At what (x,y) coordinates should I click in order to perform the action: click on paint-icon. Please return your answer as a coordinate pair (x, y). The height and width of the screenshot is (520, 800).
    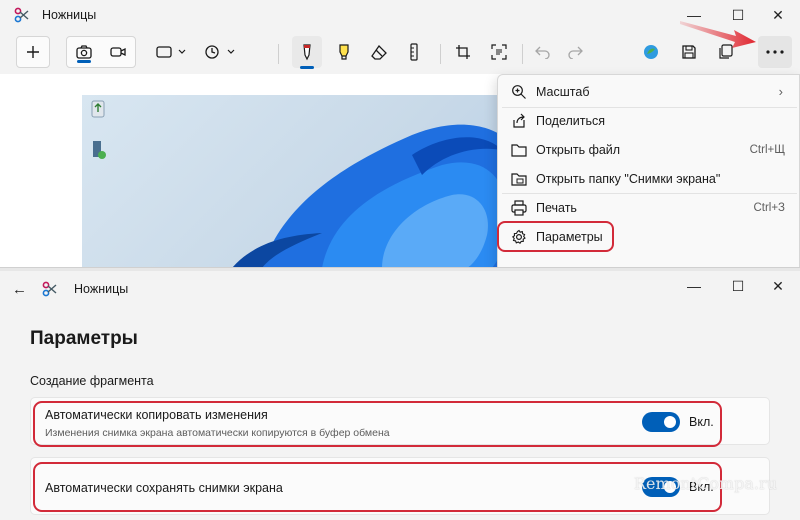
    Looking at the image, I should click on (651, 52).